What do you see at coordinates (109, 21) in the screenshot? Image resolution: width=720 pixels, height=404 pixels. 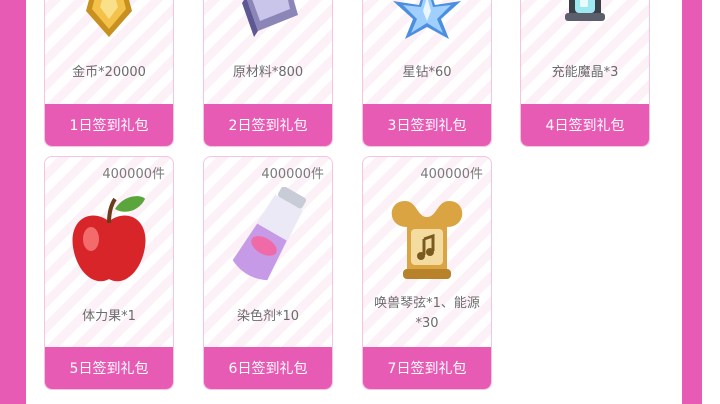 I see `gold-coin-icon` at bounding box center [109, 21].